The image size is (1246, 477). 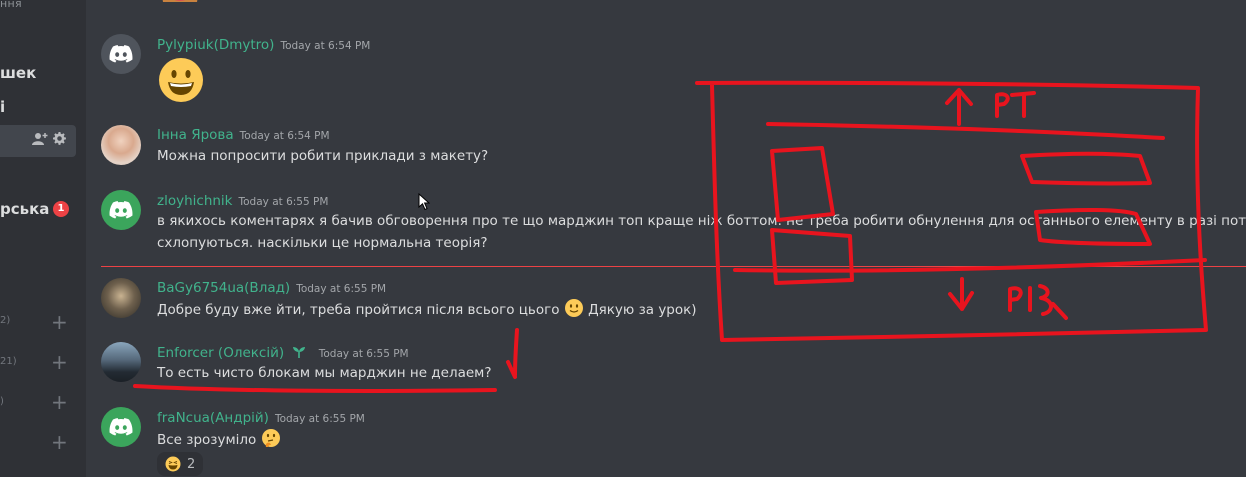 I want to click on message-author: zloyhichnik Today at 6:55 PM, so click(x=242, y=201).